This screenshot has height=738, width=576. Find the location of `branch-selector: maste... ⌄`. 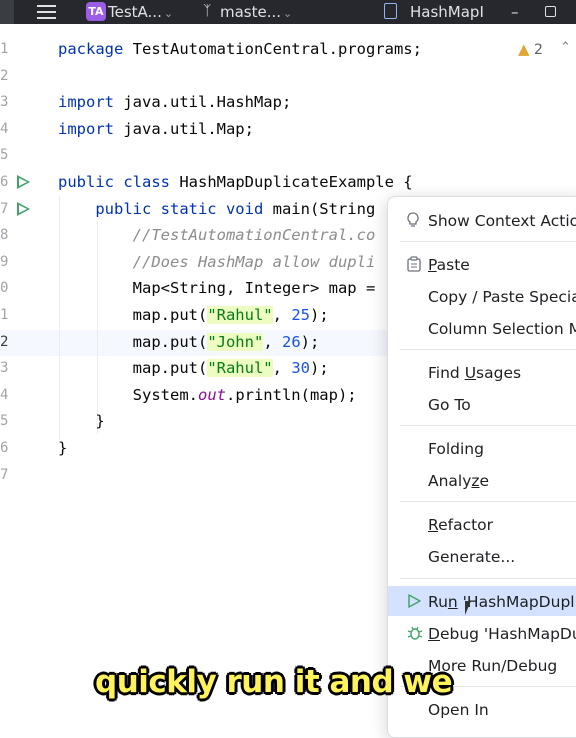

branch-selector: maste... ⌄ is located at coordinates (256, 13).